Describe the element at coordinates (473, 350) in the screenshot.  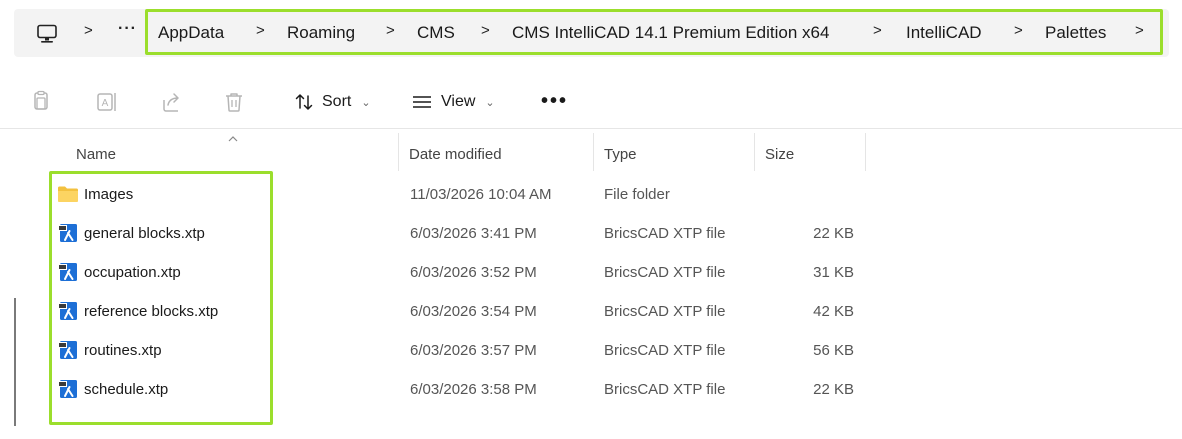
I see `file-date: 6/03/2026 3:57 PM` at that location.